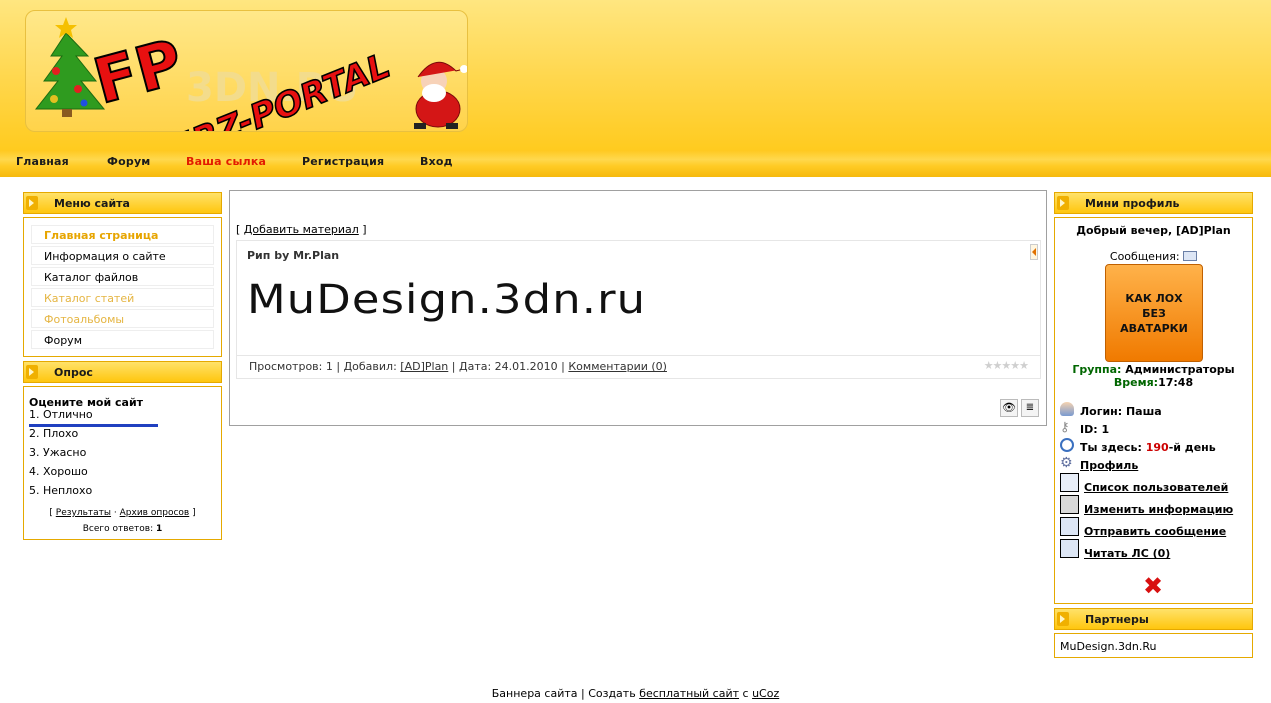 This screenshot has width=1271, height=703. I want to click on poll-option: 2. Плохо, so click(54, 433).